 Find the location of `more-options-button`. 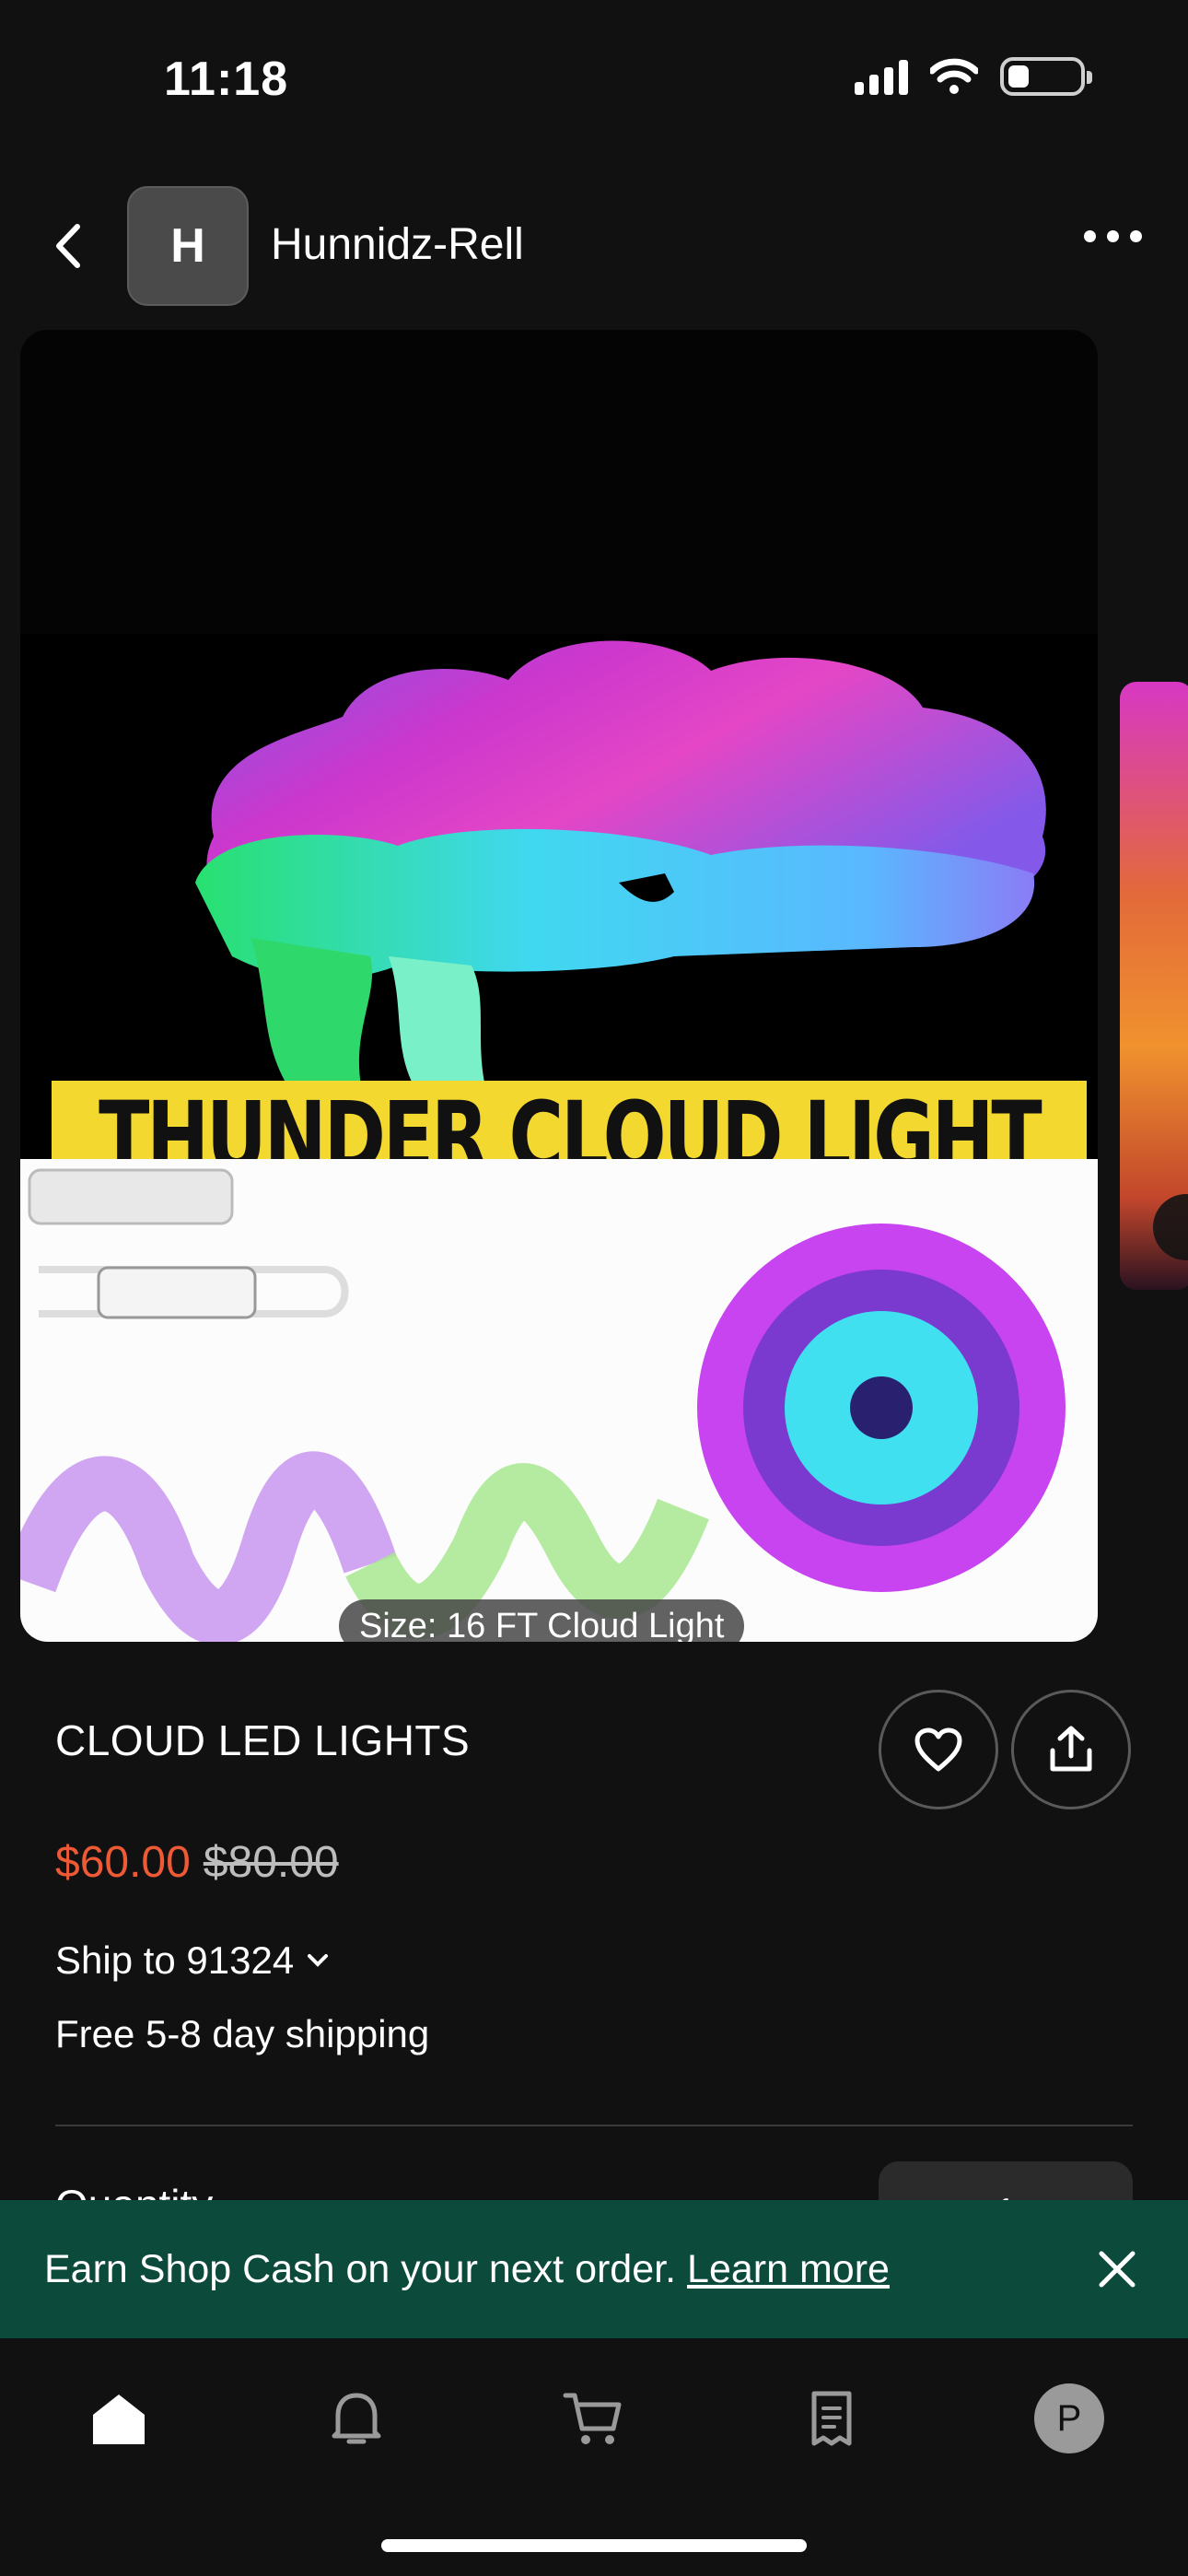

more-options-button is located at coordinates (1113, 236).